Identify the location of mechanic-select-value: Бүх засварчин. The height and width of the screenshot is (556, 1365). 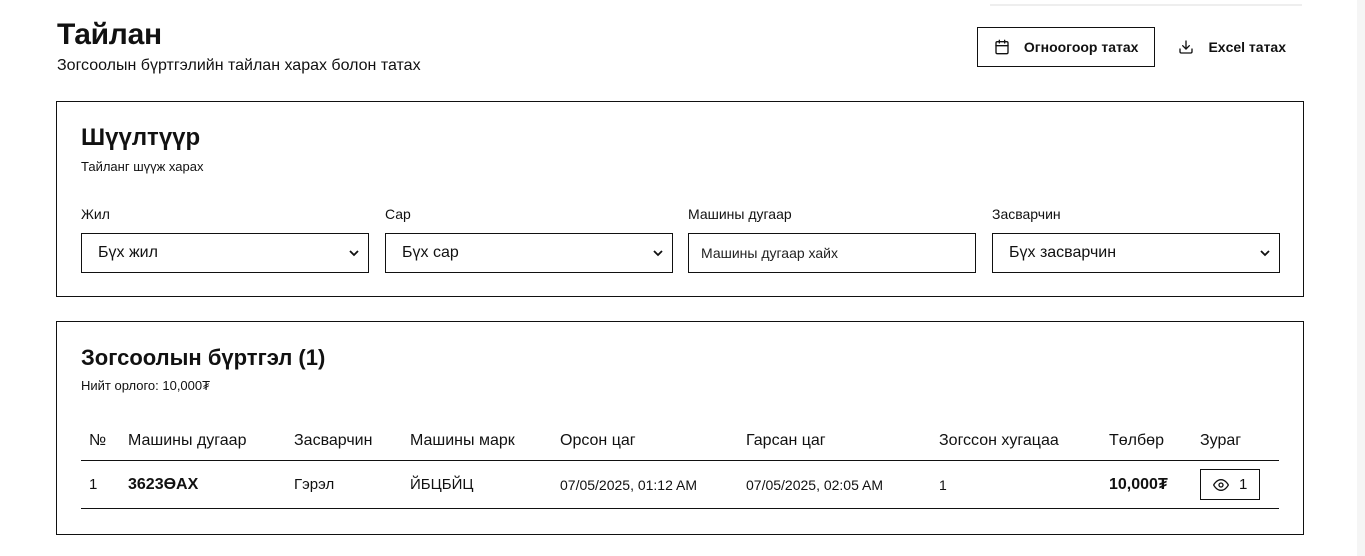
(1063, 252).